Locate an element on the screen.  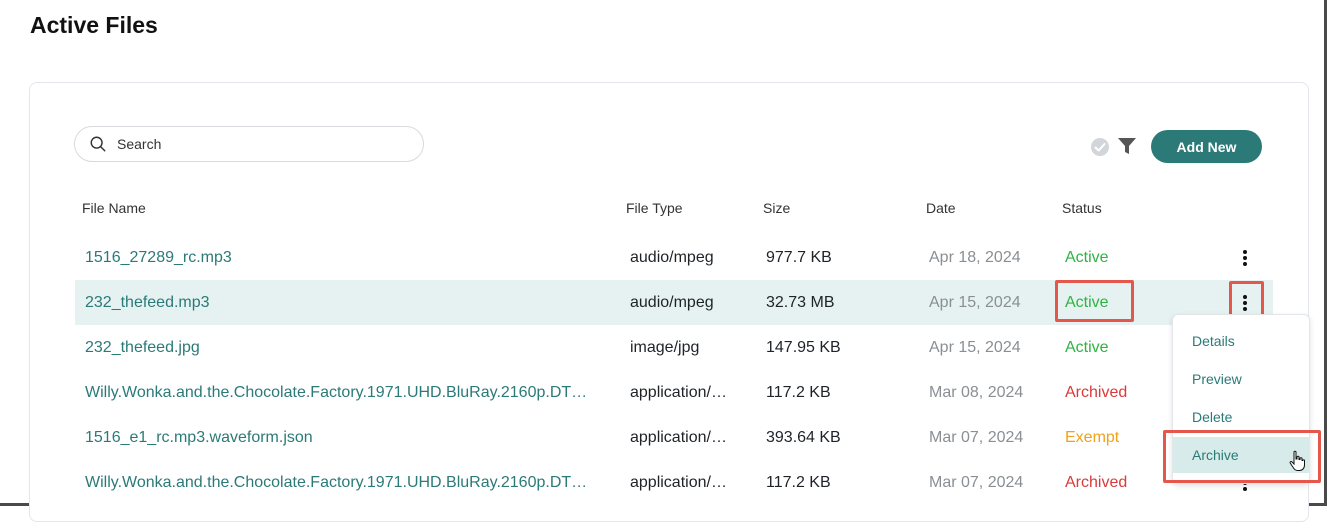
hand-cursor-icon is located at coordinates (1297, 460).